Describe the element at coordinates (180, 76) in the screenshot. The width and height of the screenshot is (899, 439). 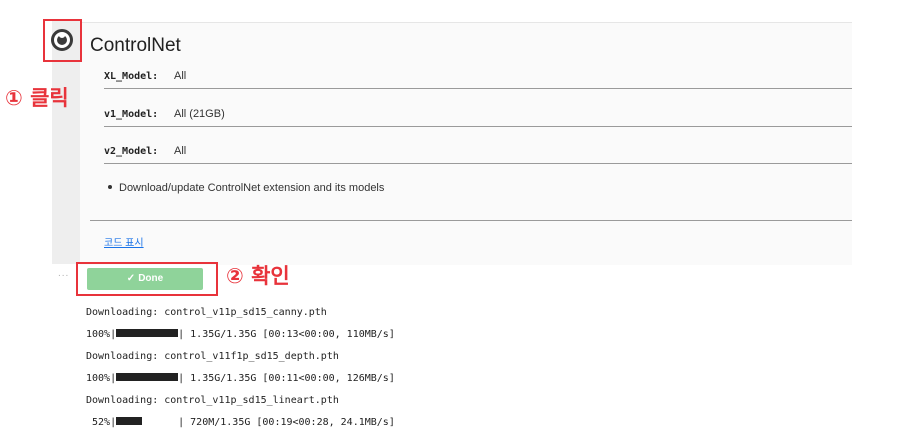
I see `xl-model-value: All` at that location.